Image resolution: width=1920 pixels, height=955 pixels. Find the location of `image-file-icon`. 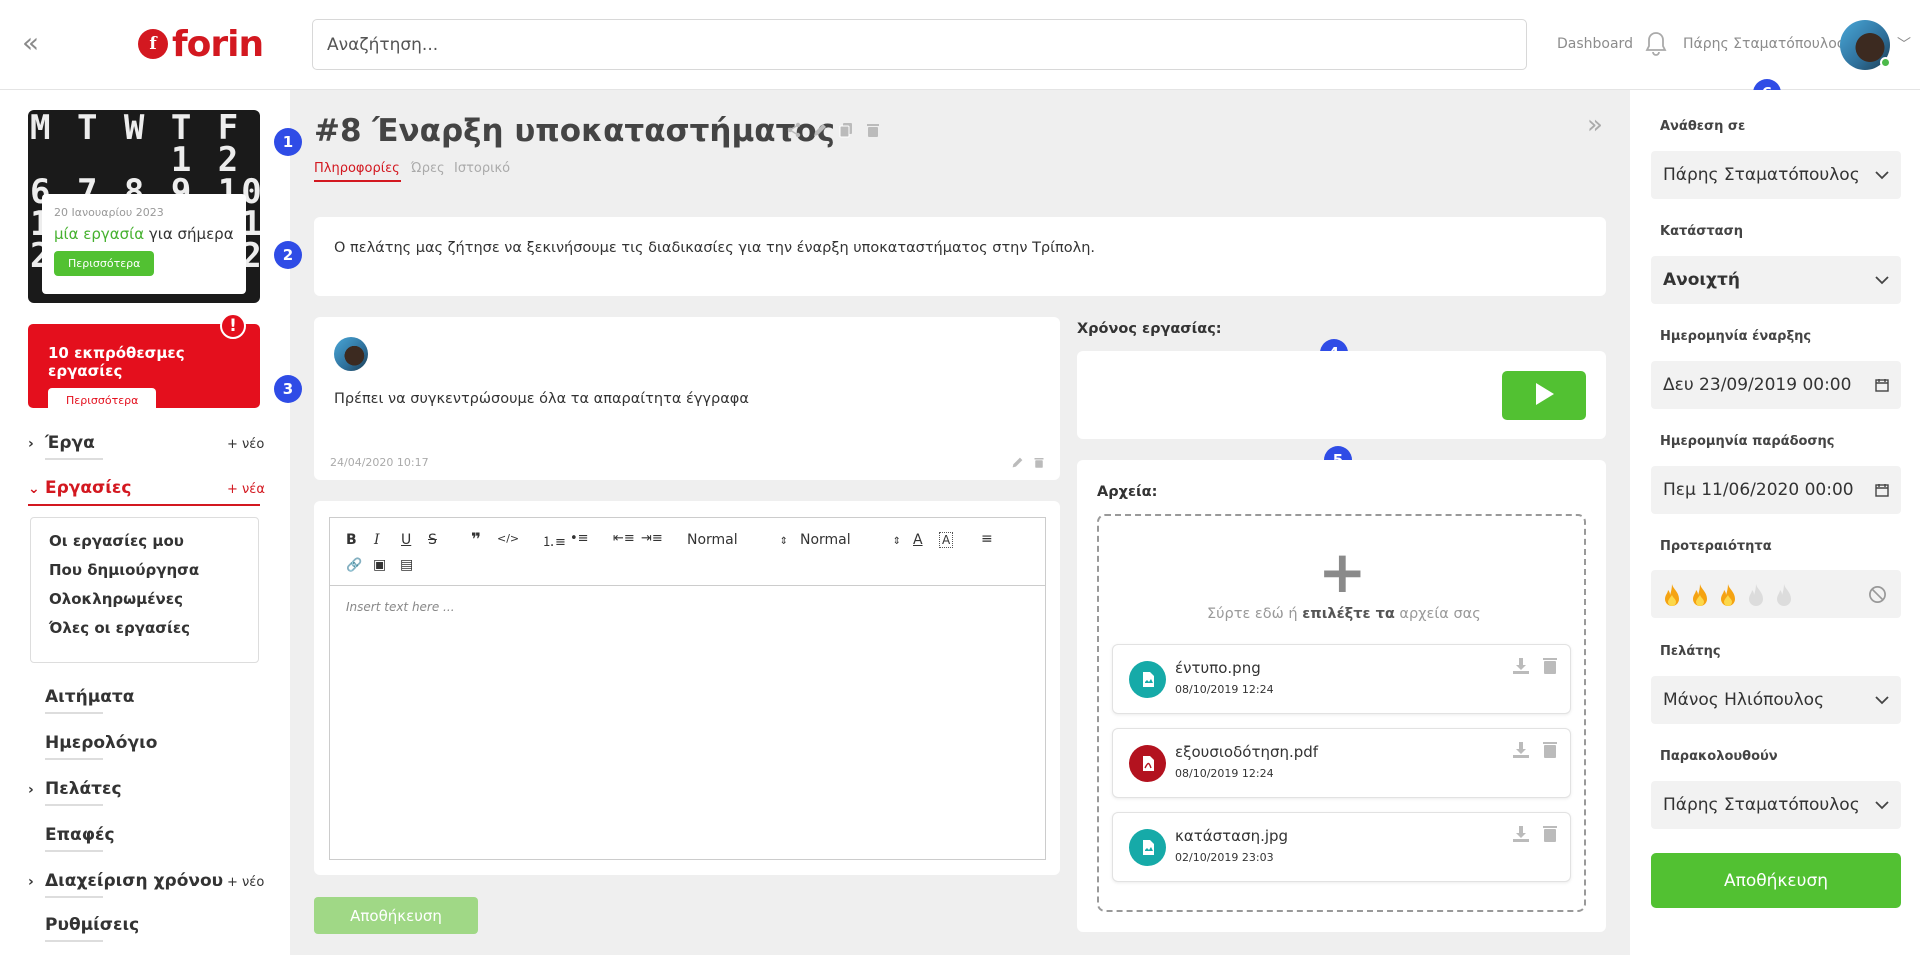

image-file-icon is located at coordinates (1147, 679).